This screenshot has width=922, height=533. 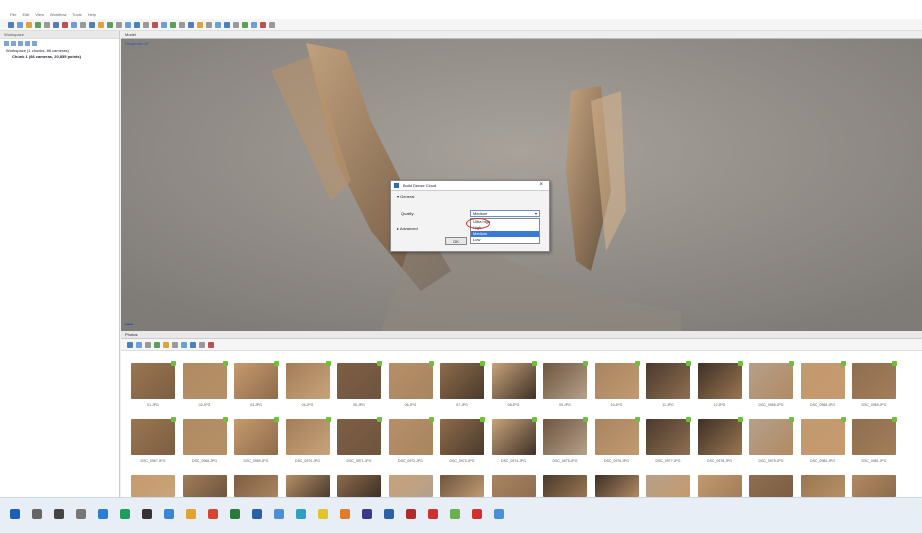 What do you see at coordinates (6, 43) in the screenshot?
I see `add-chunk-icon` at bounding box center [6, 43].